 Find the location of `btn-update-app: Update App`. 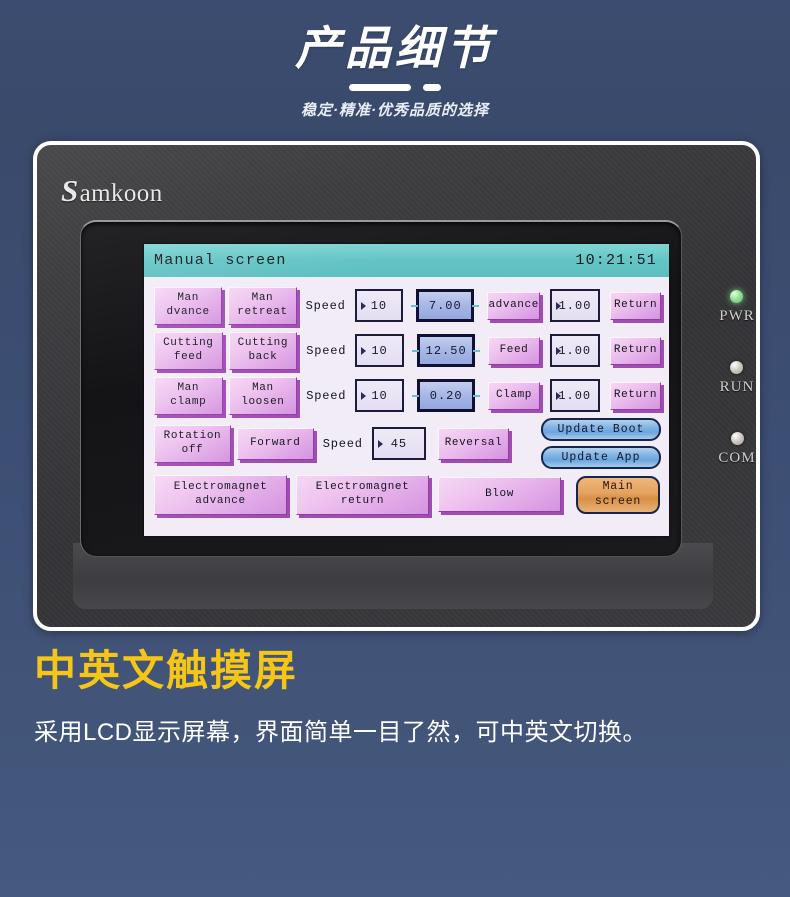

btn-update-app: Update App is located at coordinates (600, 457).